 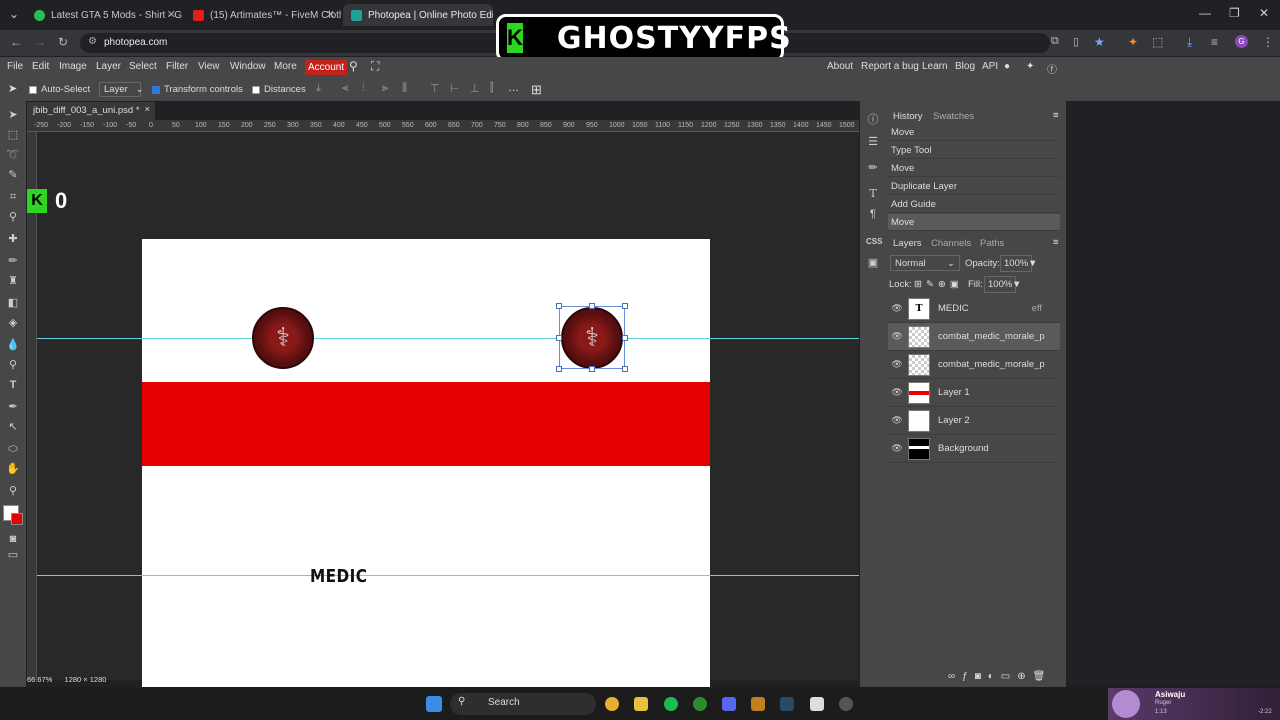 What do you see at coordinates (925, 263) in the screenshot?
I see `blend-mode-select: Normal ⌄` at bounding box center [925, 263].